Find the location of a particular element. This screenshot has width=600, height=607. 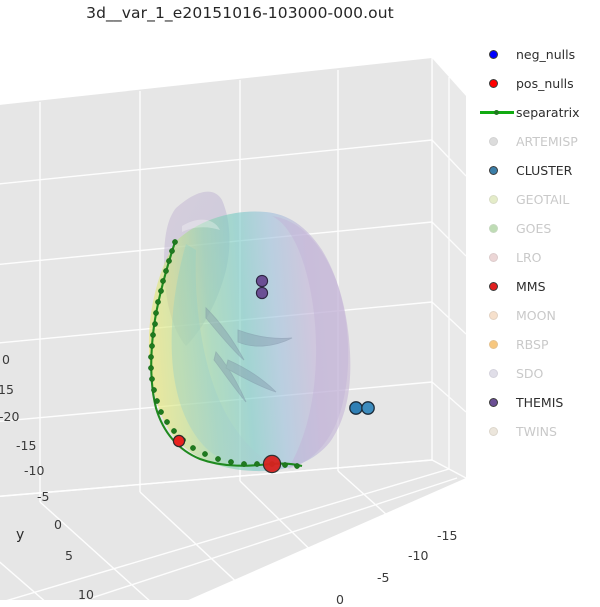

marker-mms-group is located at coordinates (179, 441).